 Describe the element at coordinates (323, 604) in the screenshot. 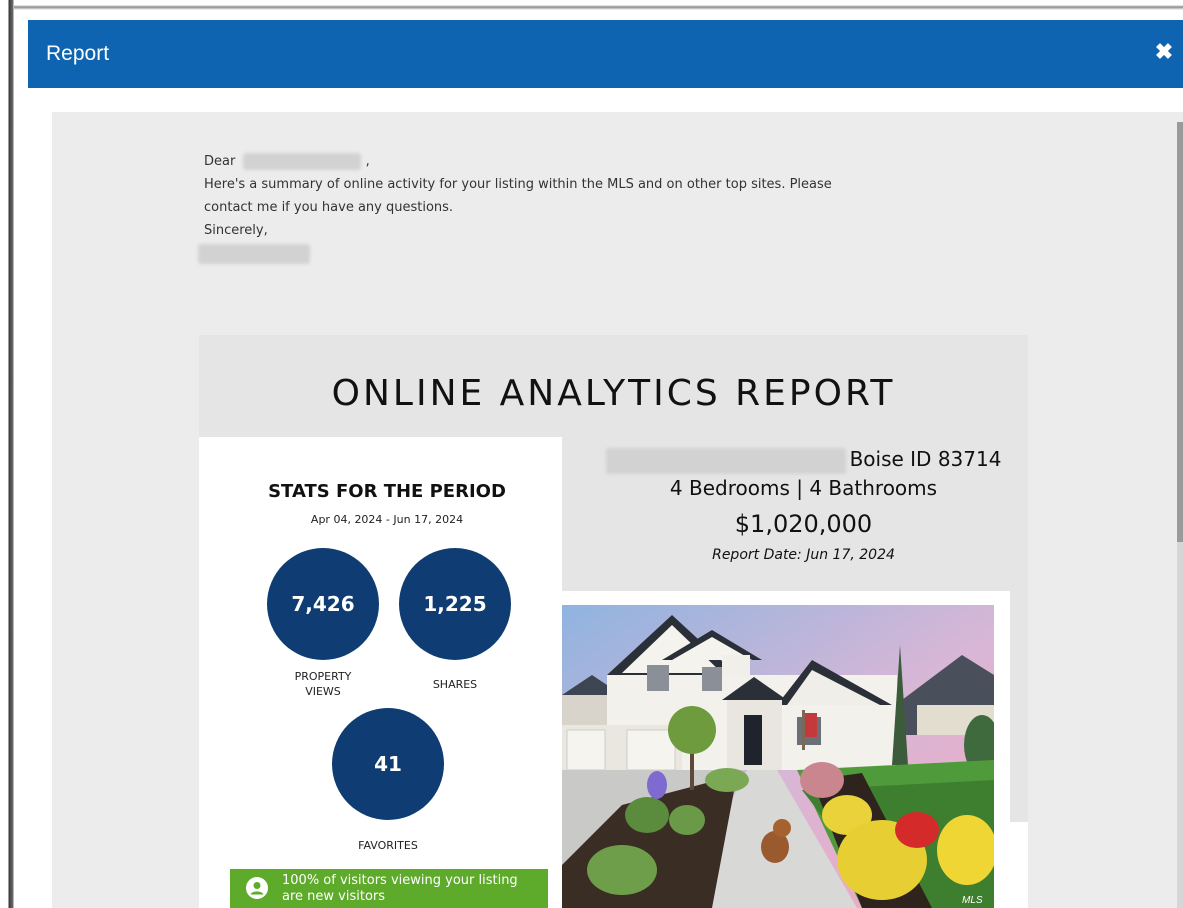

I see `property-views-circle: 7,426` at that location.